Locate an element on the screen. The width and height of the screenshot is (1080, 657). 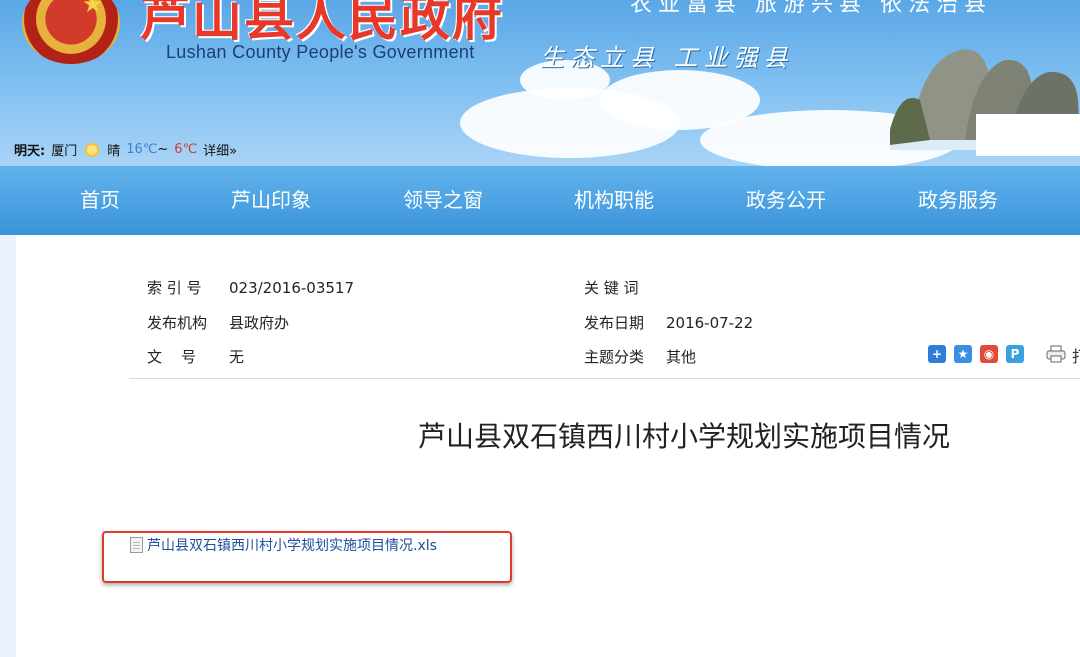
nav-item-services: 政务服务 is located at coordinates (958, 200).